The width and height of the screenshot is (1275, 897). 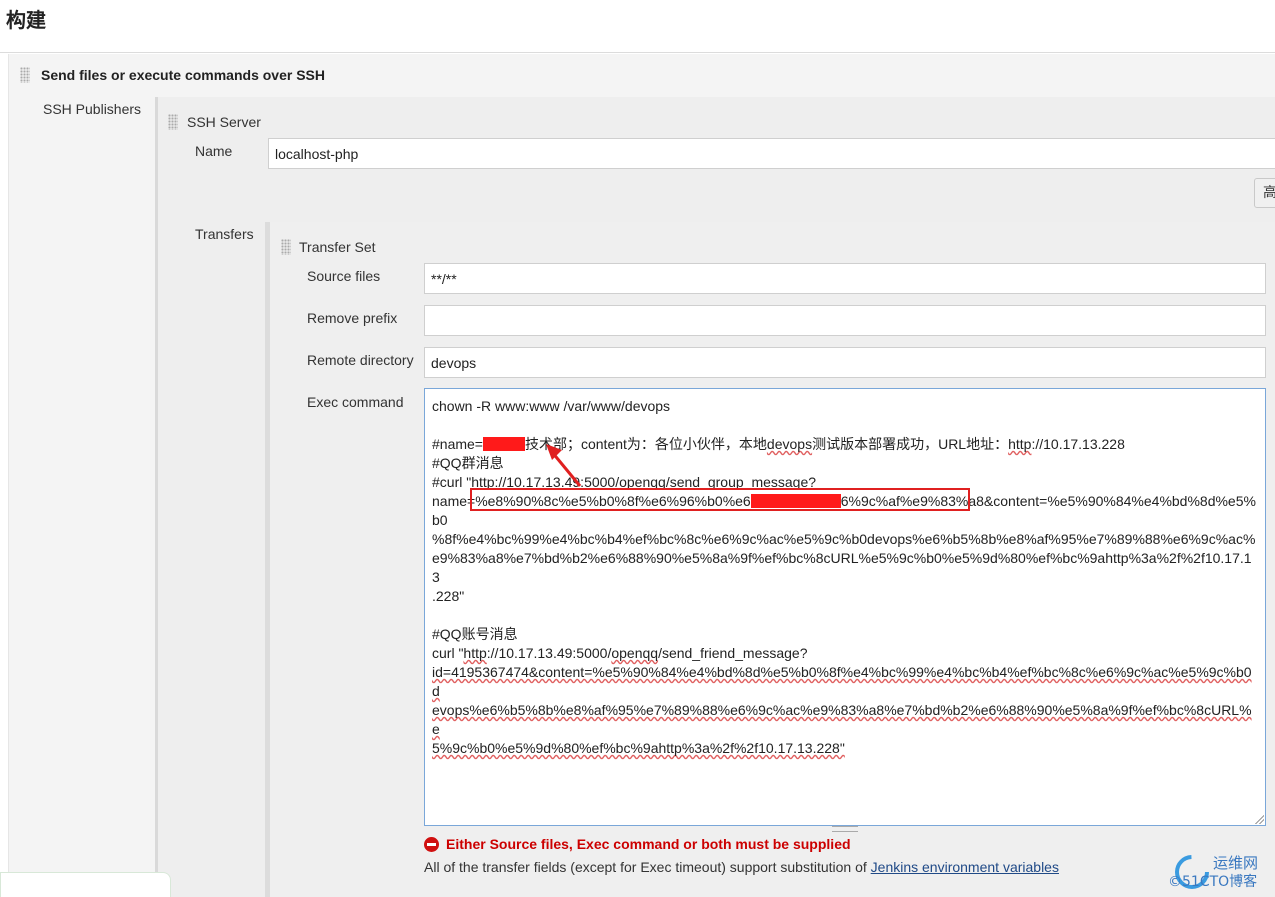 I want to click on server-name-field: localhost-php, so click(x=771, y=153).